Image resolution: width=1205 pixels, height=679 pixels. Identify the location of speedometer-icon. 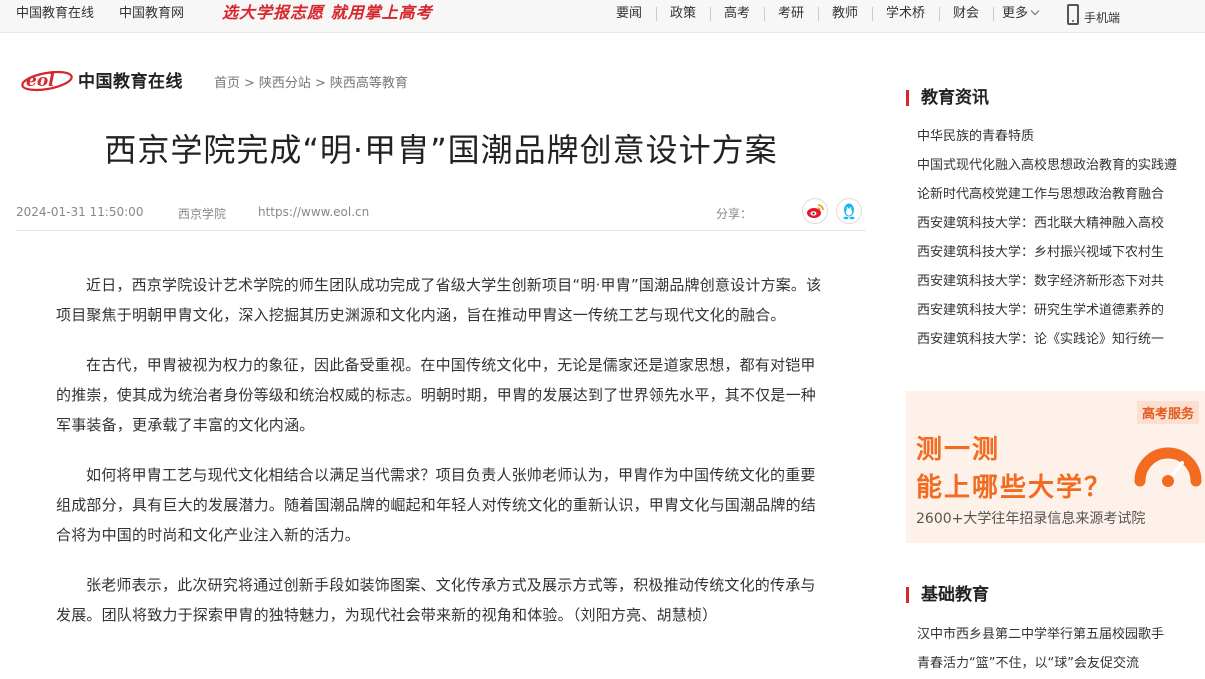
(1168, 467).